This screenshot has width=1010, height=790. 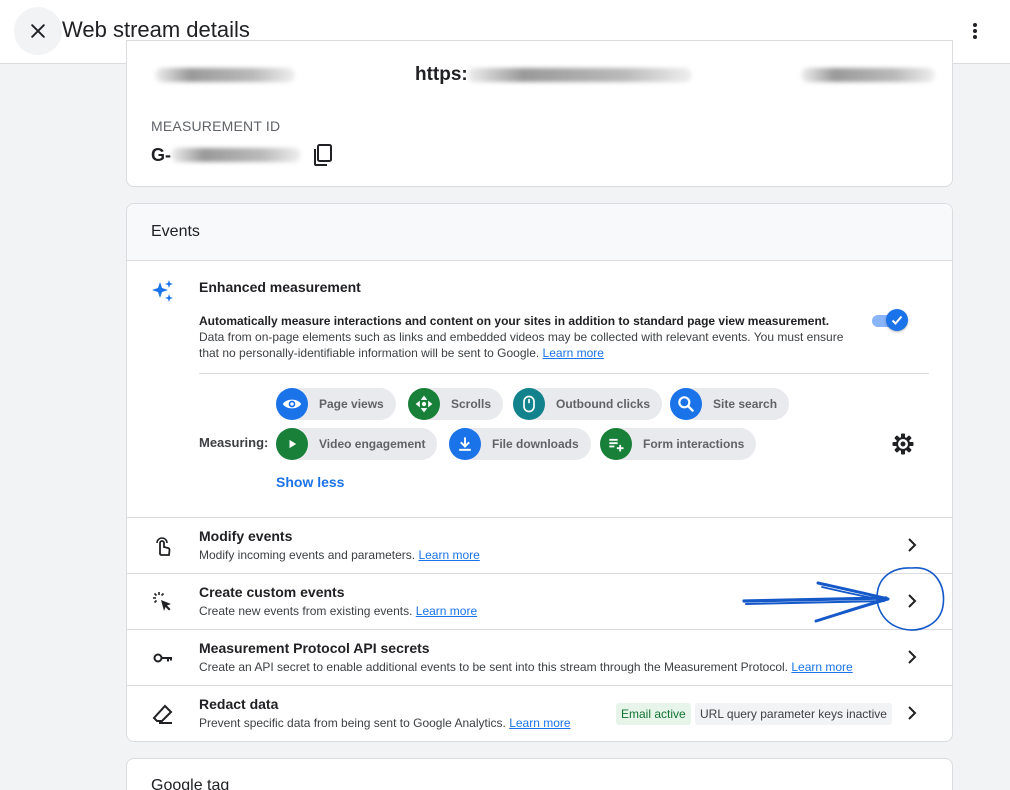 What do you see at coordinates (246, 536) in the screenshot?
I see `row-title: Modify events` at bounding box center [246, 536].